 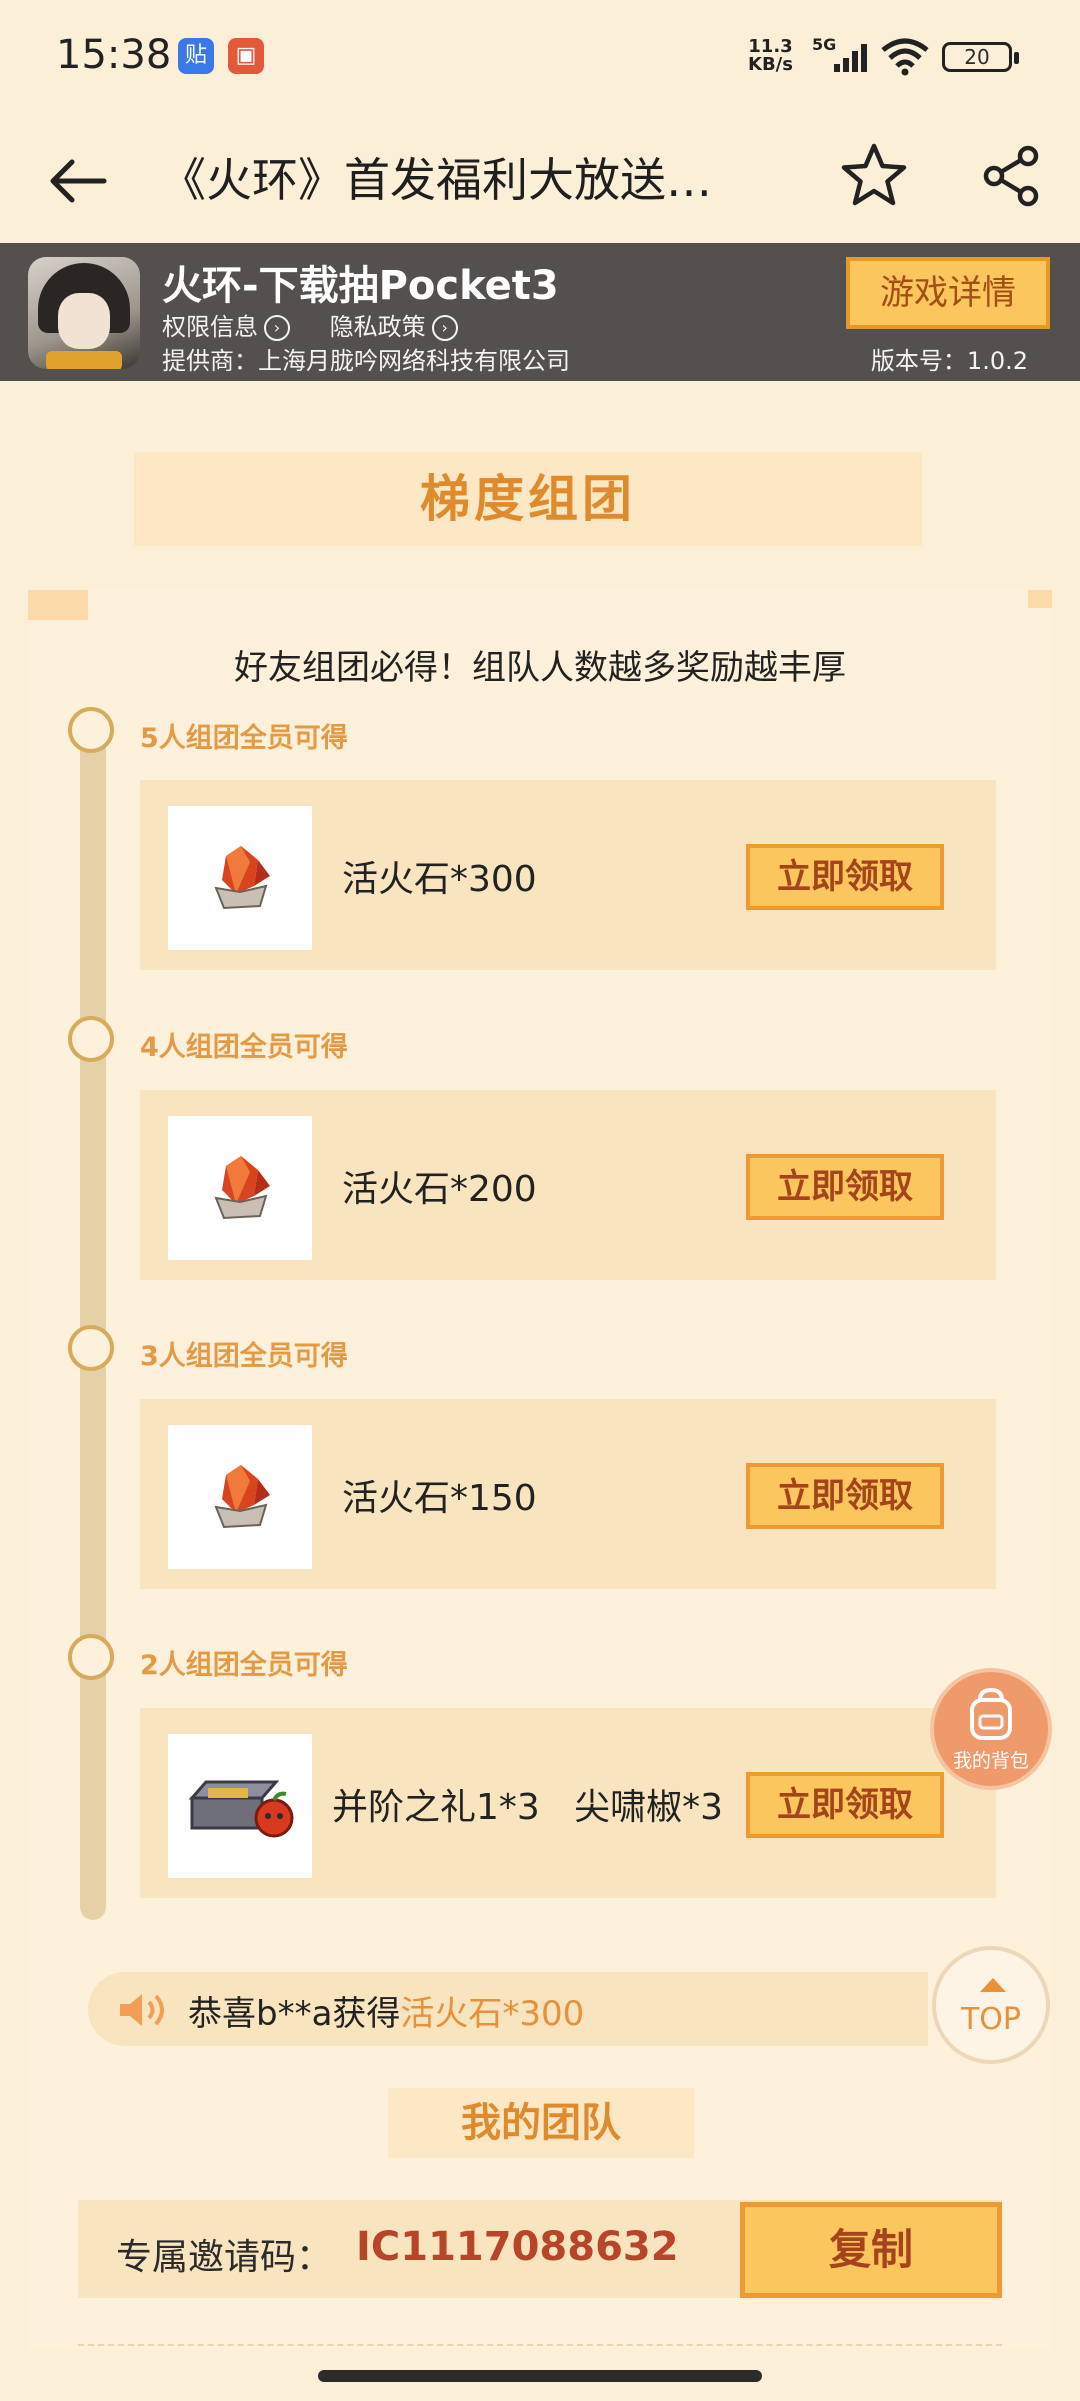 I want to click on notification-badge-app: ▣, so click(x=246, y=56).